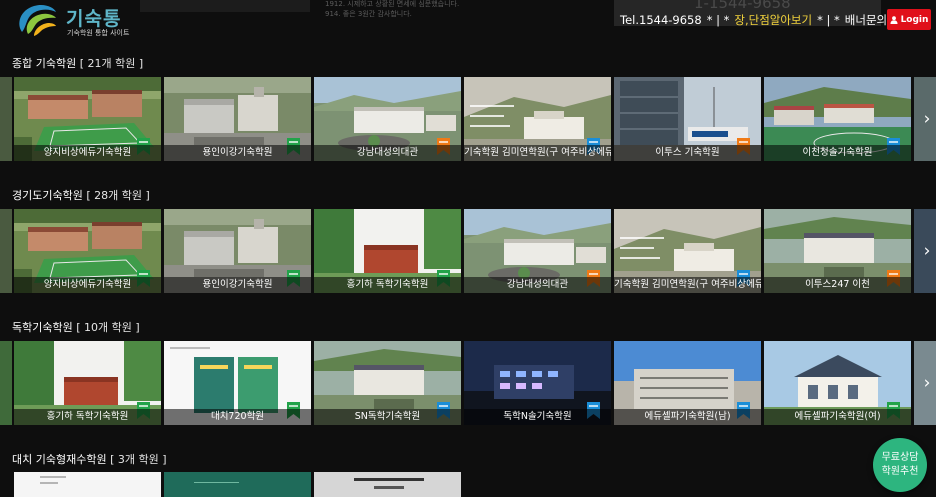 The image size is (936, 497). What do you see at coordinates (94, 19) in the screenshot?
I see `logo-title: 기숙통` at bounding box center [94, 19].